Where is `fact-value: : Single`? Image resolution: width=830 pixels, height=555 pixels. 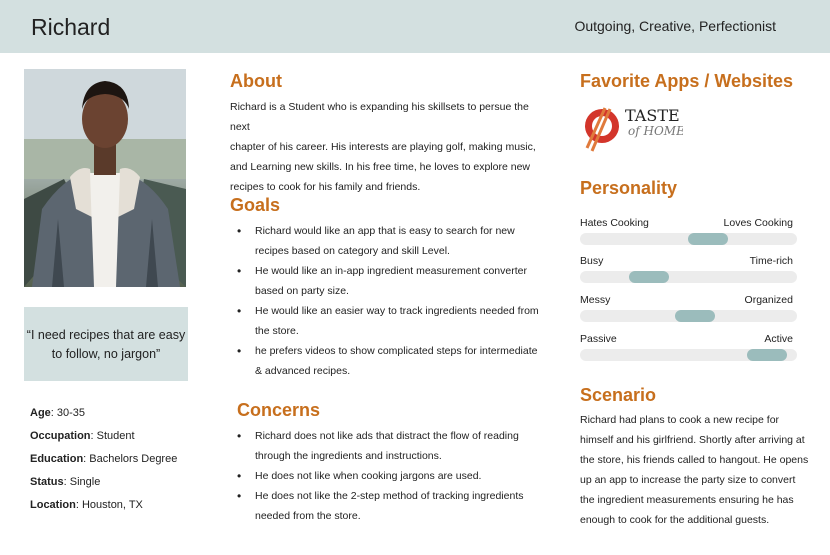
fact-value: : Single is located at coordinates (82, 482).